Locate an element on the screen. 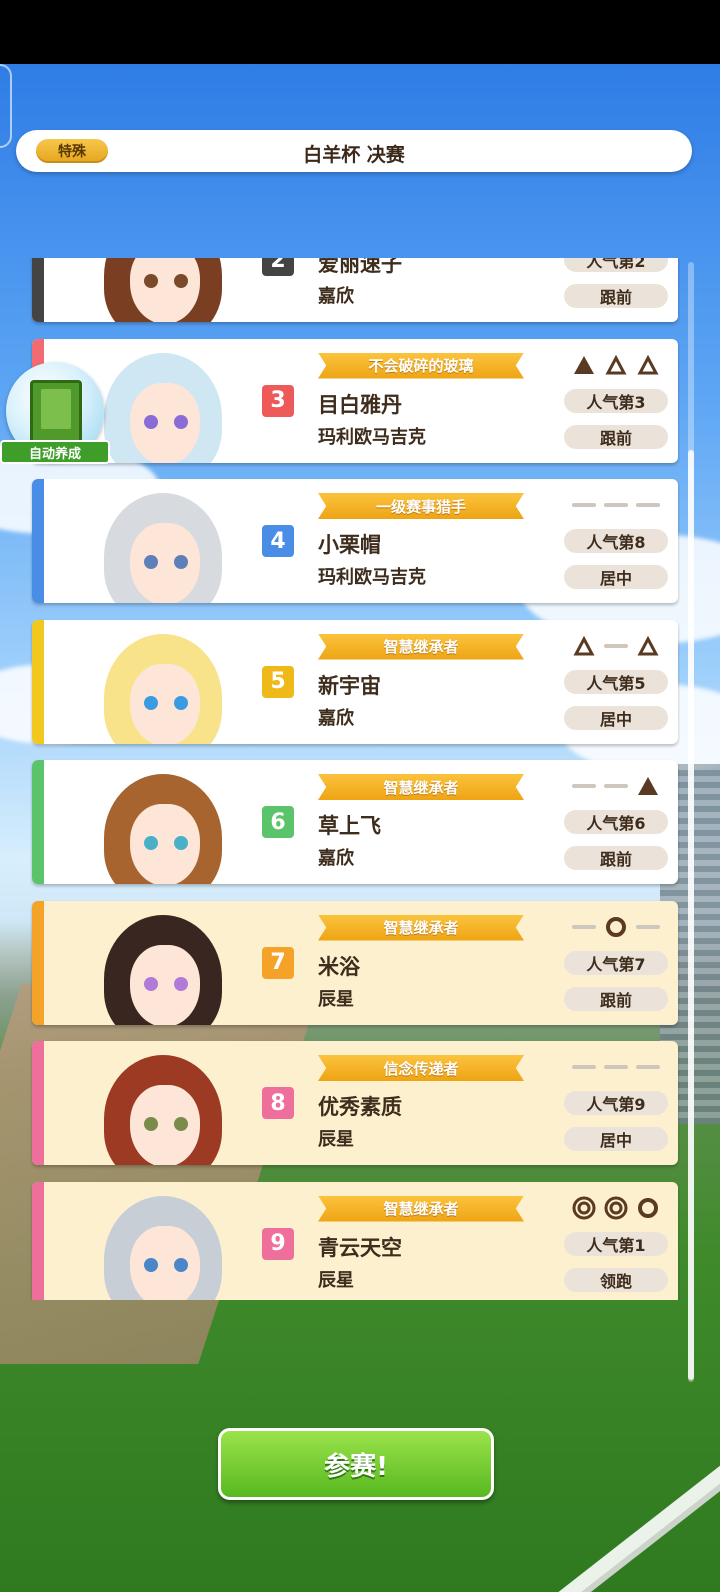 The height and width of the screenshot is (1592, 720). entry-card-3: 3 不会破碎的玻璃 目白雅丹玛利欧马吉克 人气第3 跟前 is located at coordinates (355, 400).